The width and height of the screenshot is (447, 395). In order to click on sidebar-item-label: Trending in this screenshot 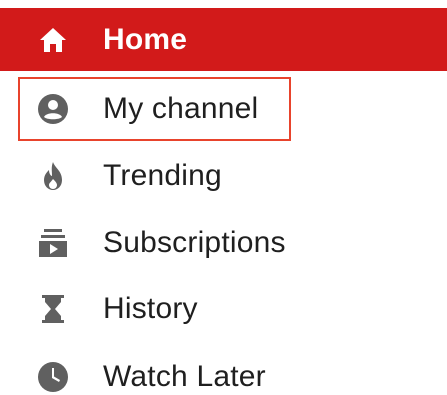, I will do `click(162, 175)`.